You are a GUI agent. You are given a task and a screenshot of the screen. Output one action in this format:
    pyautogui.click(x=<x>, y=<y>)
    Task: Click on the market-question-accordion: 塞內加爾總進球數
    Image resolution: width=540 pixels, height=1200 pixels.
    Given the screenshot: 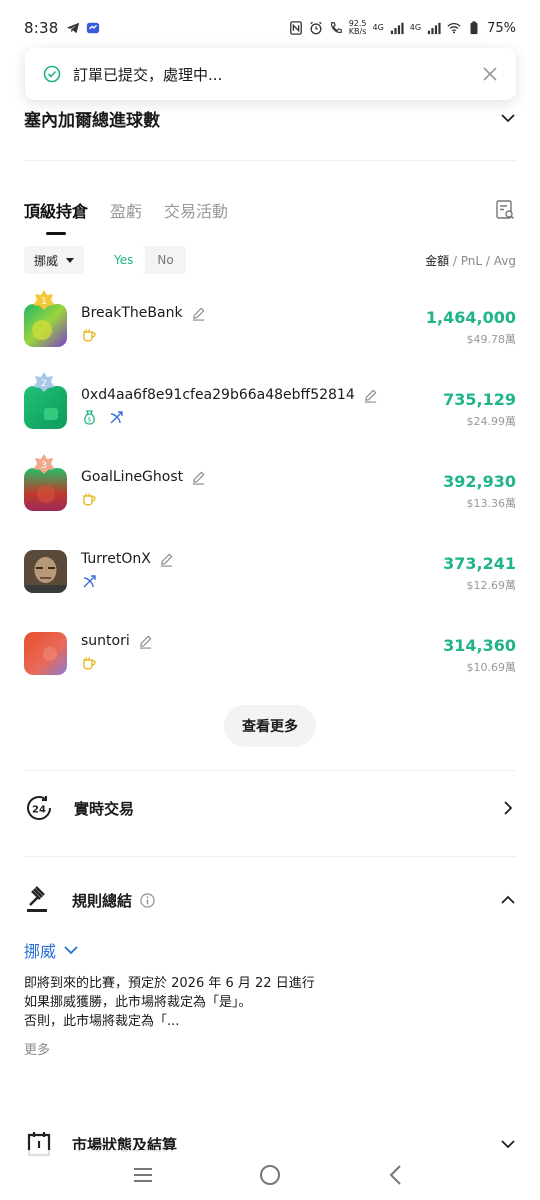 What is the action you would take?
    pyautogui.click(x=270, y=118)
    